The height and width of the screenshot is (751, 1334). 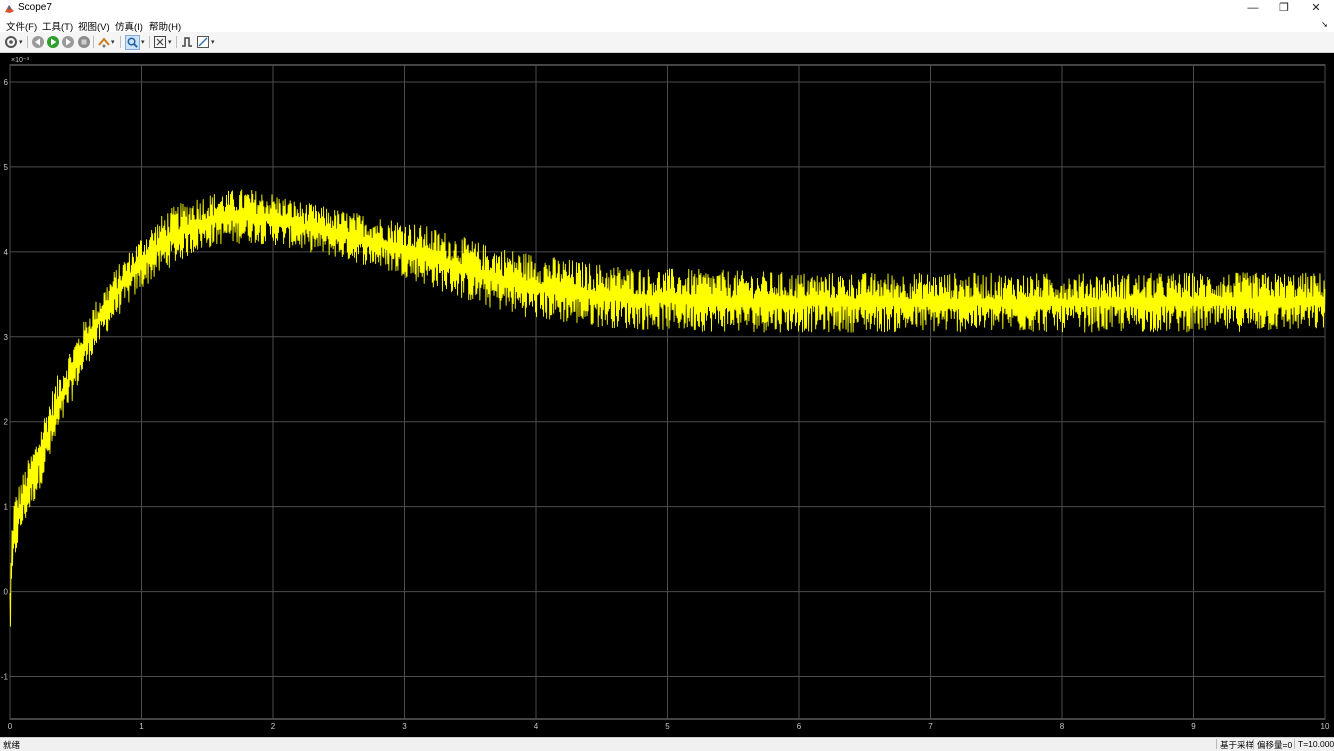 What do you see at coordinates (5, 677) in the screenshot?
I see `y-tick-label: -1` at bounding box center [5, 677].